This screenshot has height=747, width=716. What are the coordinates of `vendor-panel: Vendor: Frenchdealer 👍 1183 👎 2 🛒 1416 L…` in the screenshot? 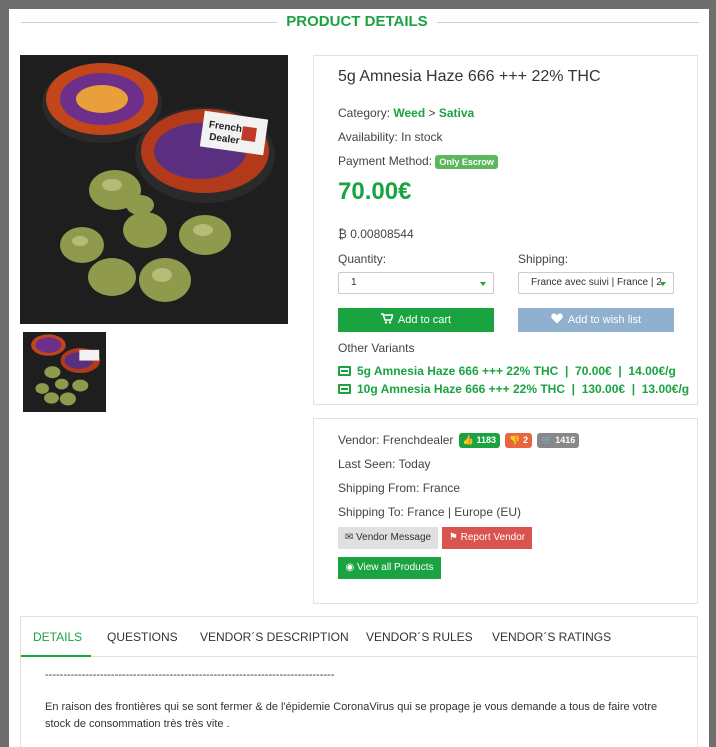 It's located at (505, 511).